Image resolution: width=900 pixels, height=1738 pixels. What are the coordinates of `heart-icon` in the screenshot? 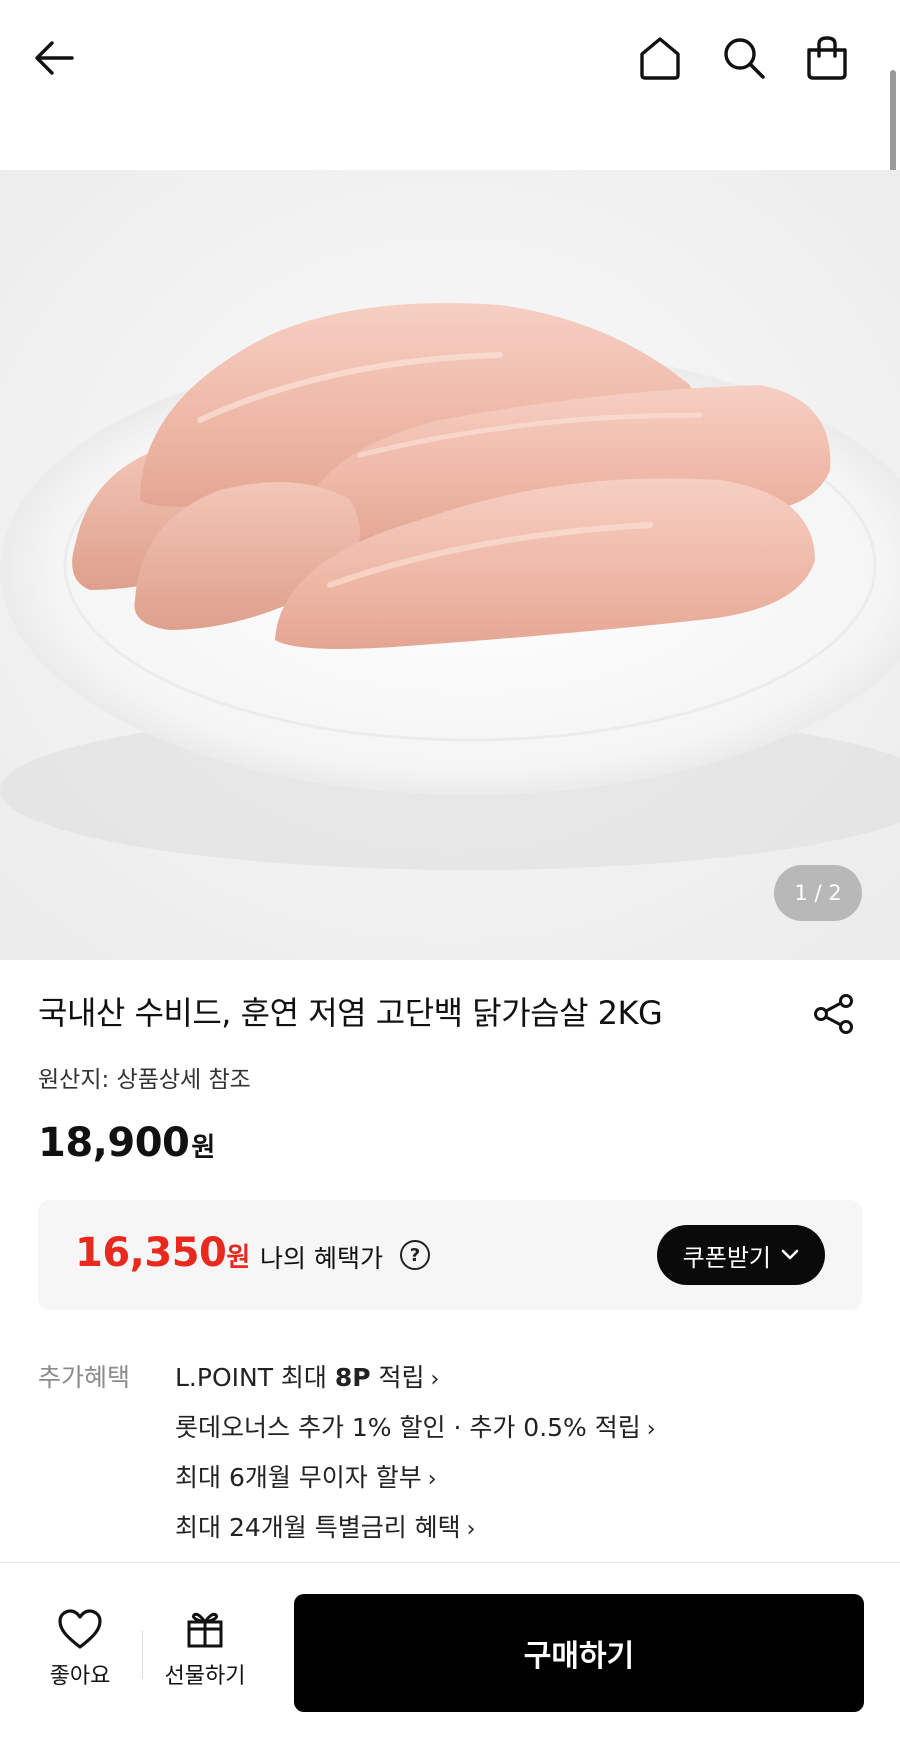 It's located at (80, 1629).